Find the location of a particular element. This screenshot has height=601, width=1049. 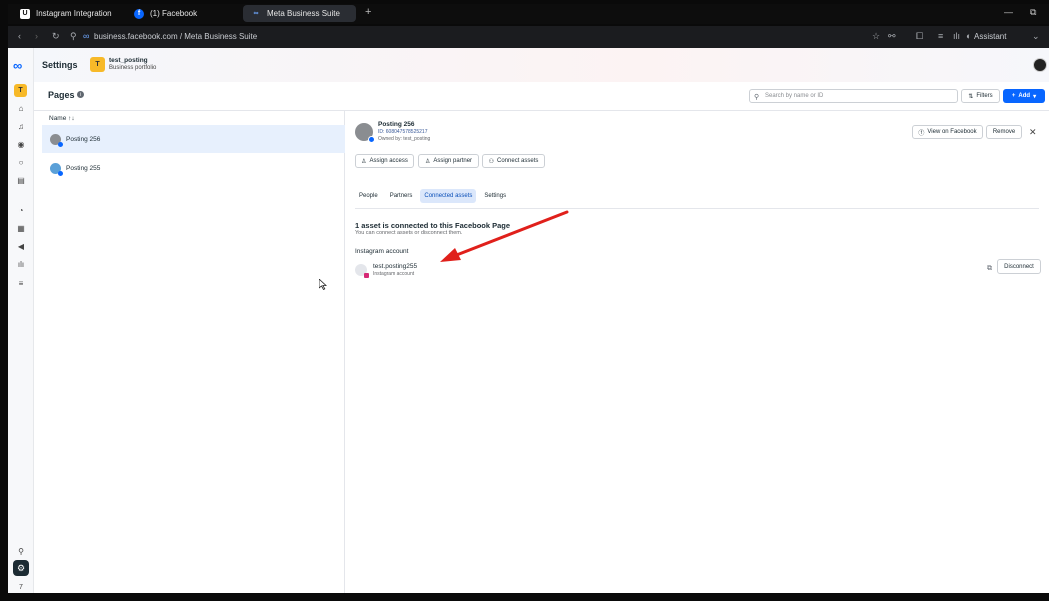

connect-assets-button: ⚇ Connect assets is located at coordinates (513, 161).